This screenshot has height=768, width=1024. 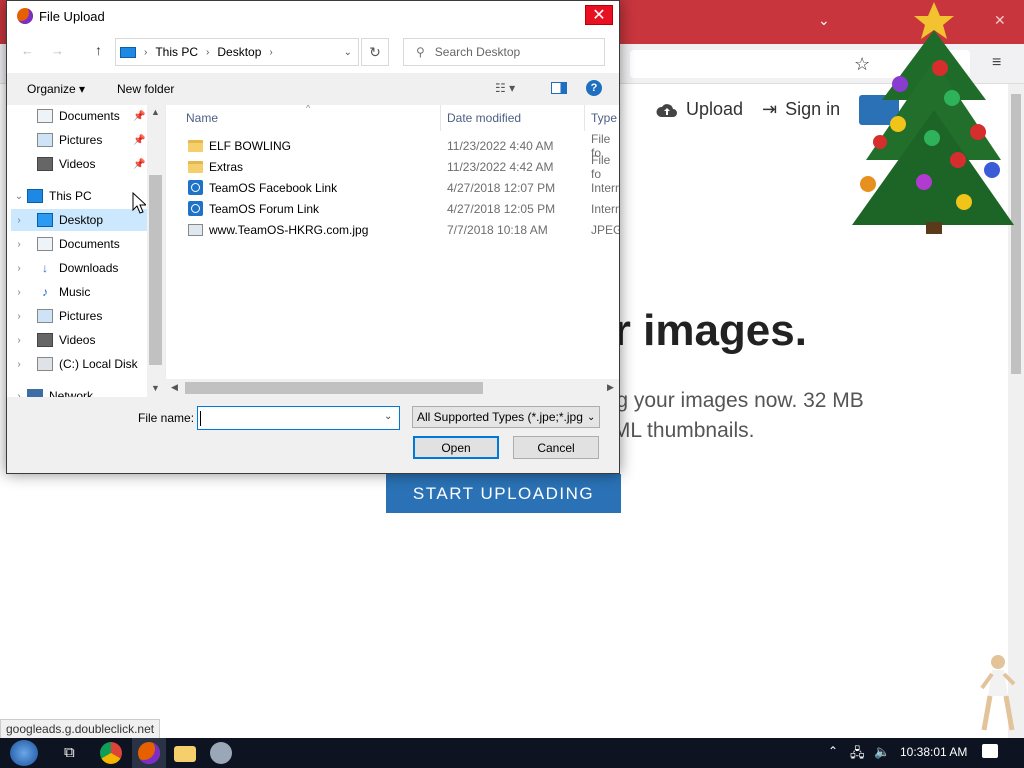 What do you see at coordinates (770, 109) in the screenshot?
I see `sign-in-icon: ⇥` at bounding box center [770, 109].